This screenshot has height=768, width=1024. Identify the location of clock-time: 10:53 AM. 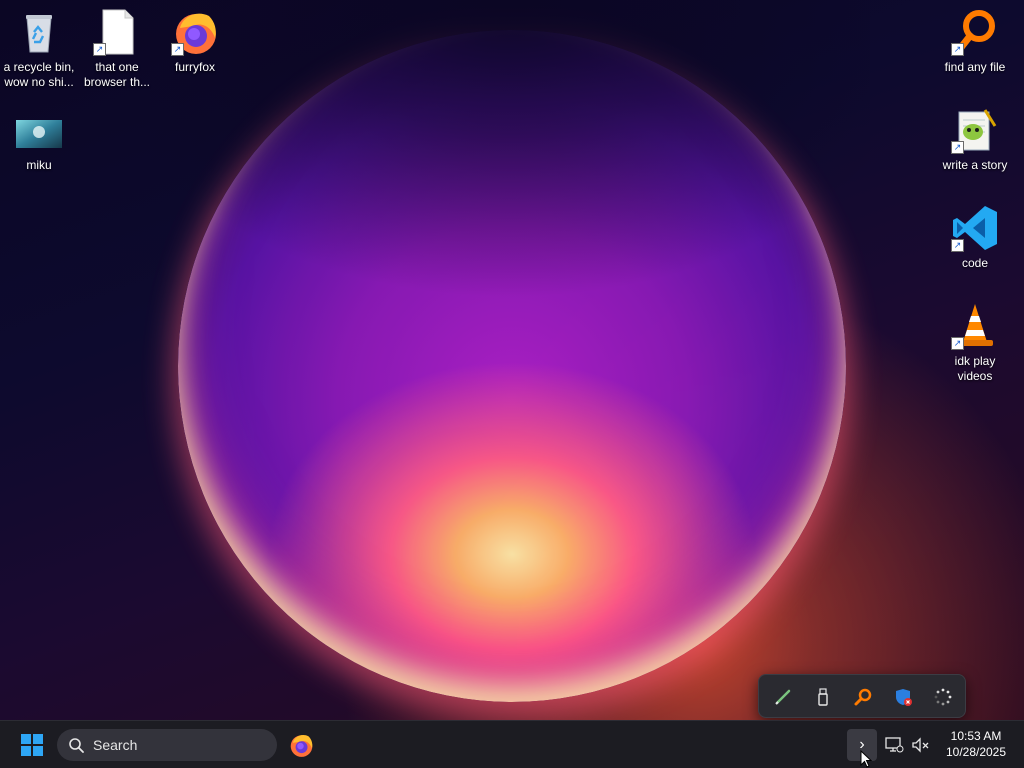
(976, 736).